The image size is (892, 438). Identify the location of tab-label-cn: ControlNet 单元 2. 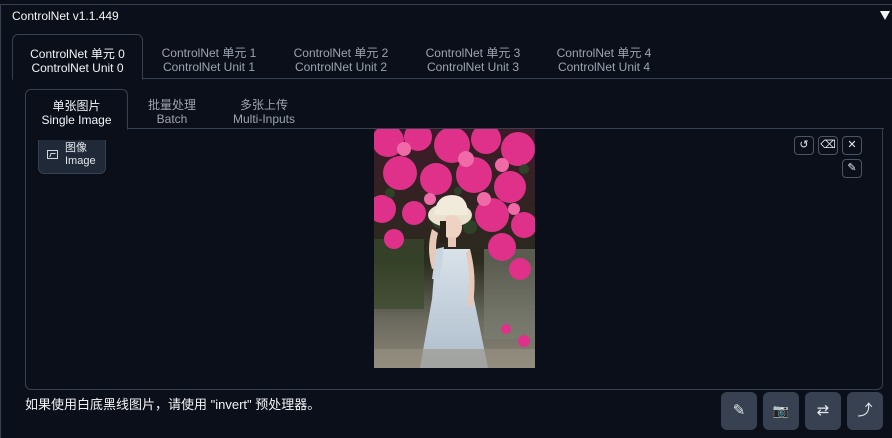
(341, 53).